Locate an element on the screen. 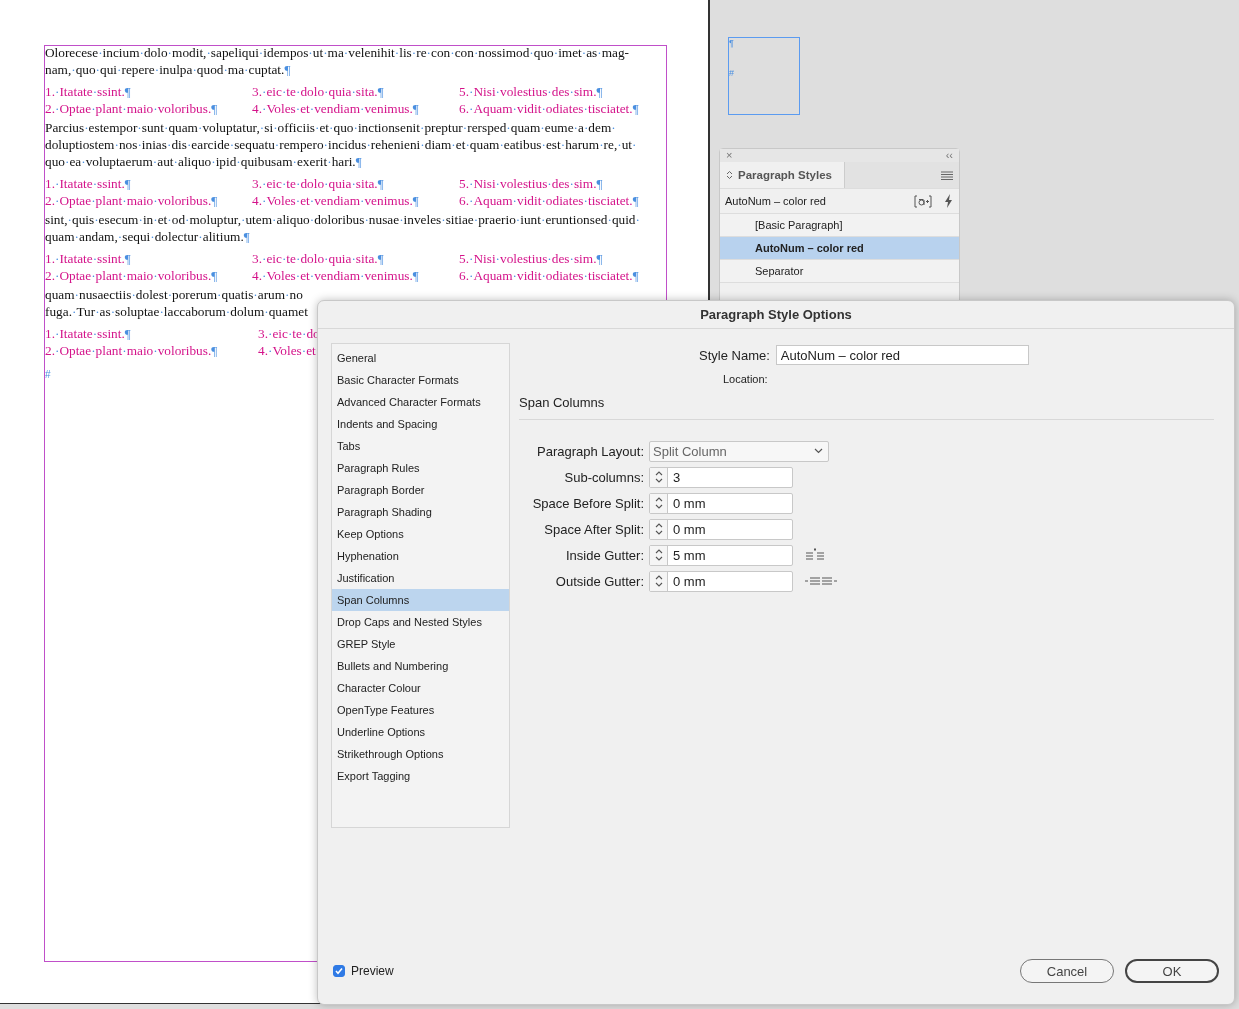  category-item: Justification is located at coordinates (420, 578).